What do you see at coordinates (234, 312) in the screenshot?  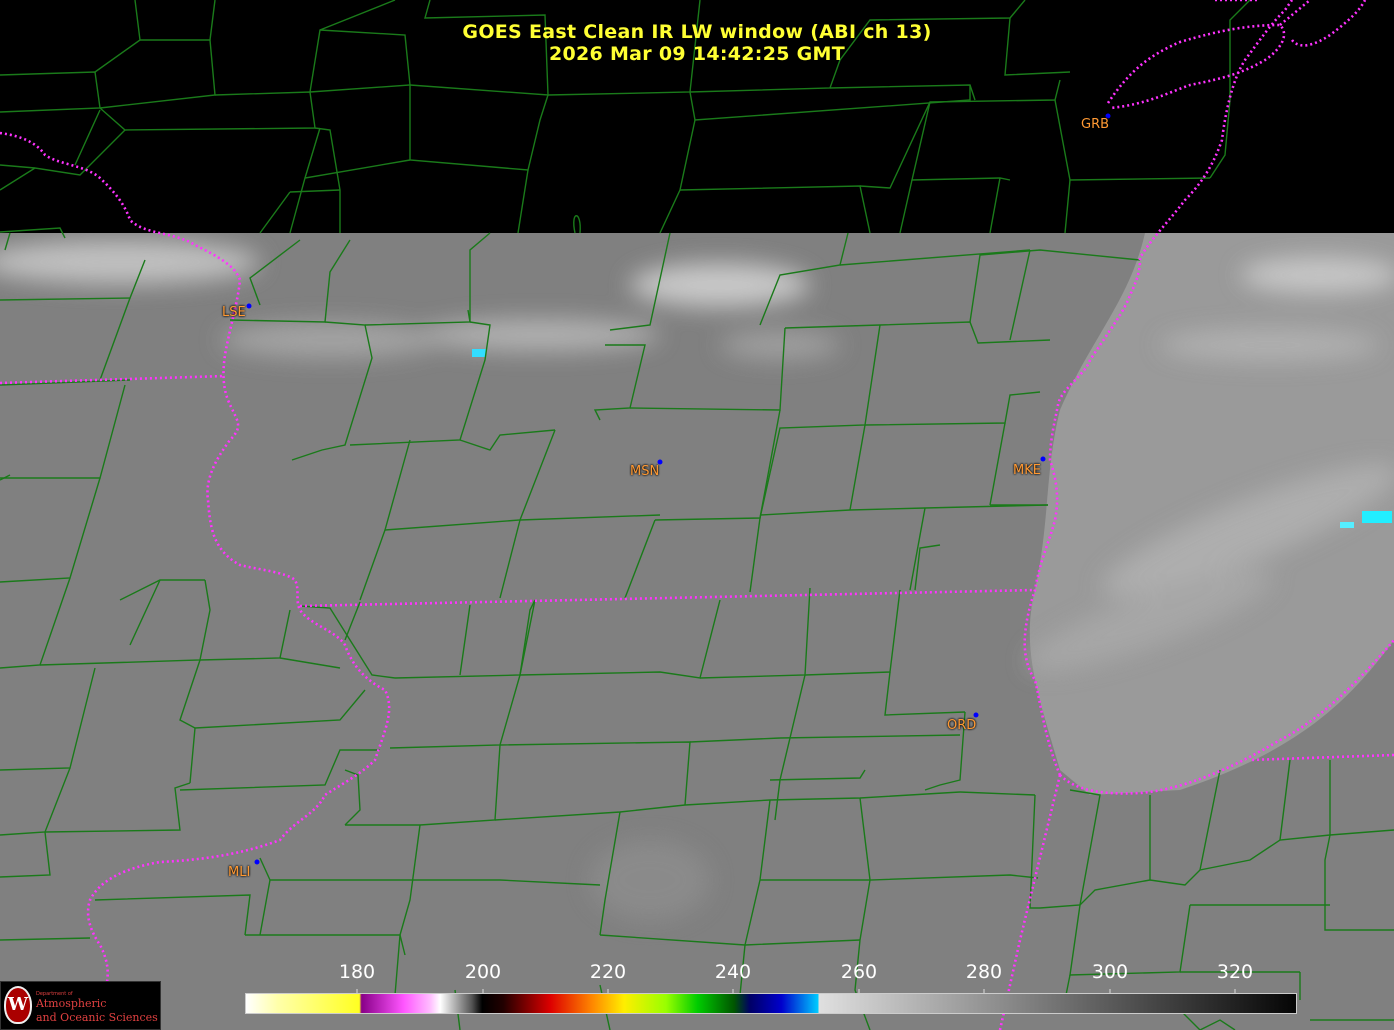 I see `station-label-lse: LSE` at bounding box center [234, 312].